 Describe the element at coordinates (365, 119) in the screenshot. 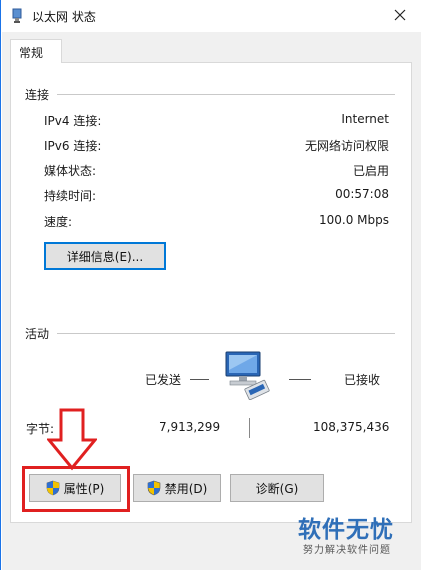

I see `ipv4-value: Internet` at that location.